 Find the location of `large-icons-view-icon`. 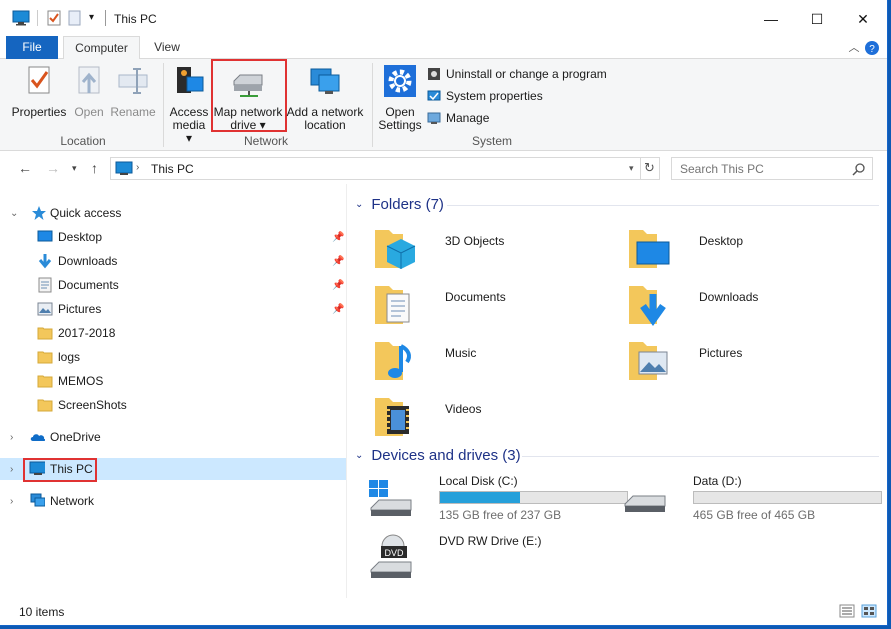

large-icons-view-icon is located at coordinates (869, 611).